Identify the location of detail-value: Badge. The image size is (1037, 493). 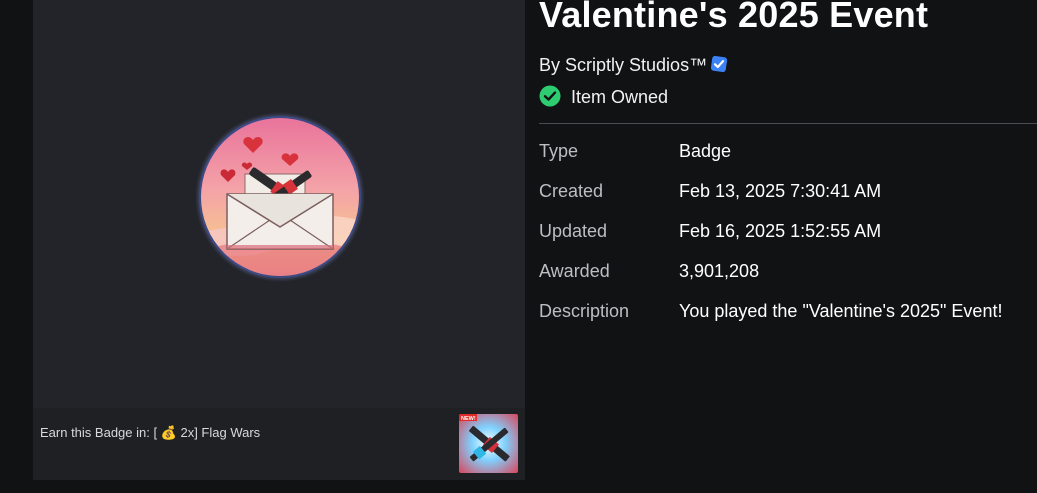
(705, 151).